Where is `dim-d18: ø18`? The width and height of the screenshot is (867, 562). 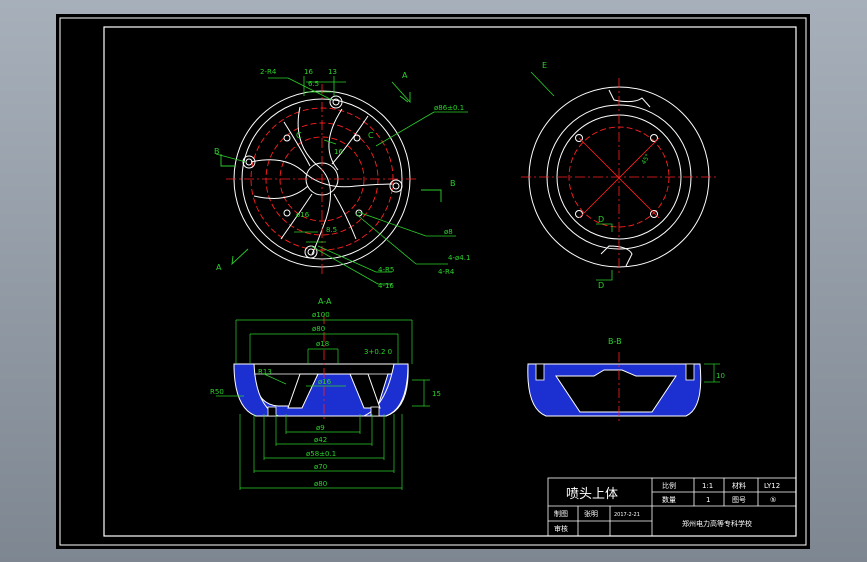
dim-d18: ø18 is located at coordinates (322, 344).